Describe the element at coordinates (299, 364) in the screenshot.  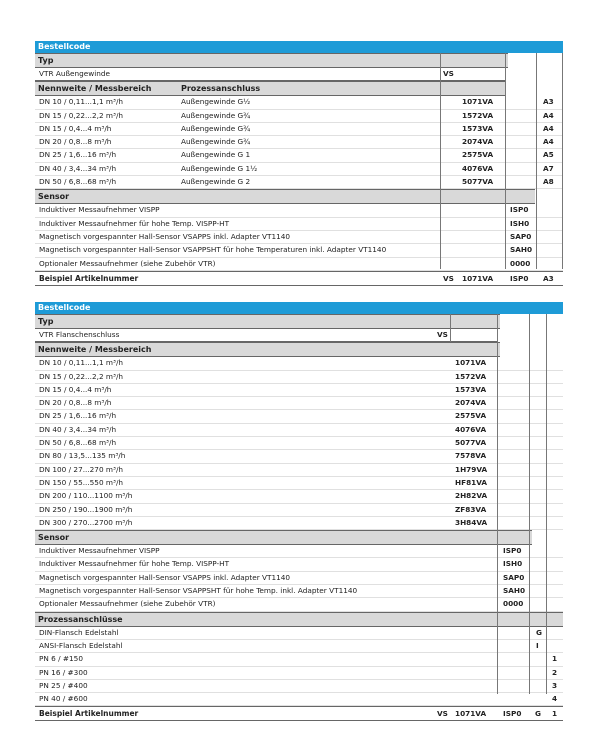
I see `table-row: DN 10 / 0,11...1,1 m³/h 1071VA` at that location.